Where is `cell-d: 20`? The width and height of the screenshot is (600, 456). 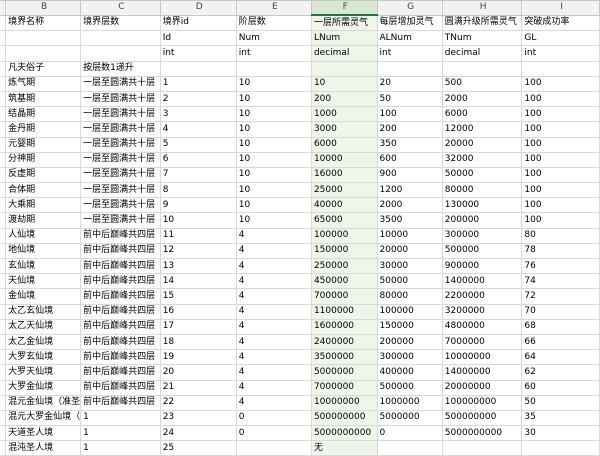
cell-d: 20 is located at coordinates (198, 372).